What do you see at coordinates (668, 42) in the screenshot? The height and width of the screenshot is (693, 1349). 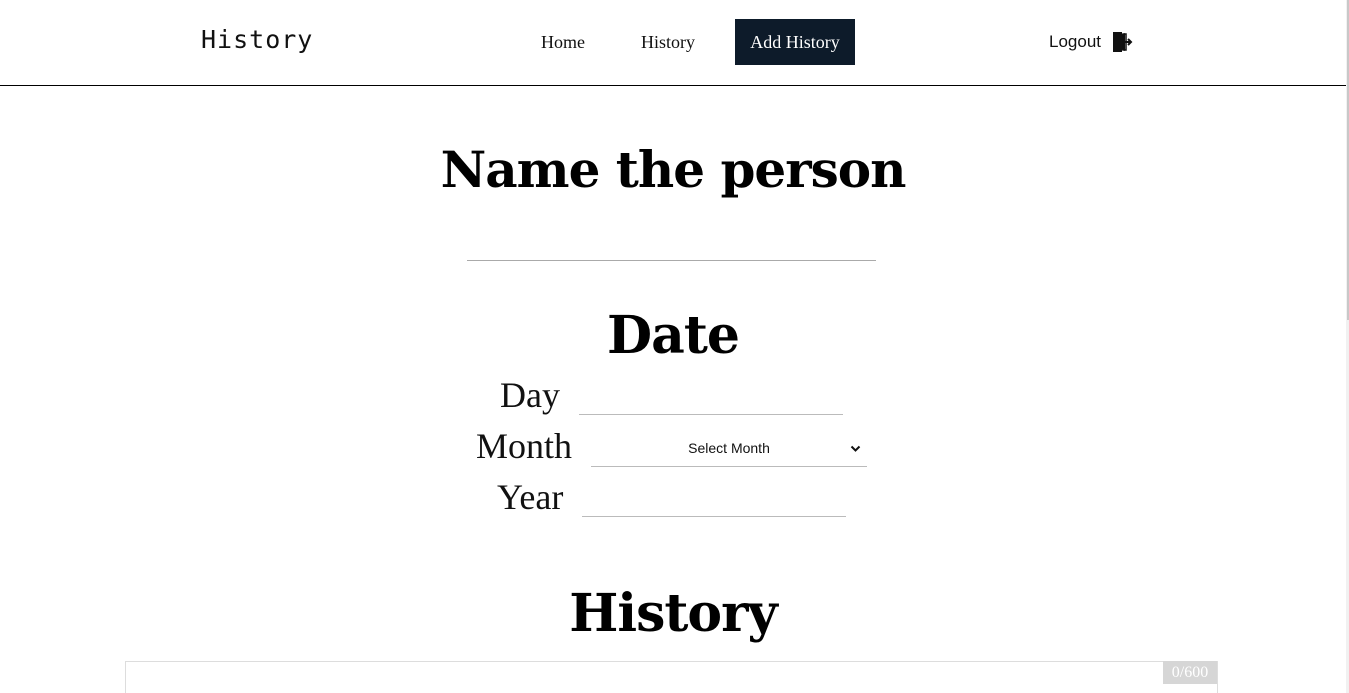 I see `nav-link-history: History` at bounding box center [668, 42].